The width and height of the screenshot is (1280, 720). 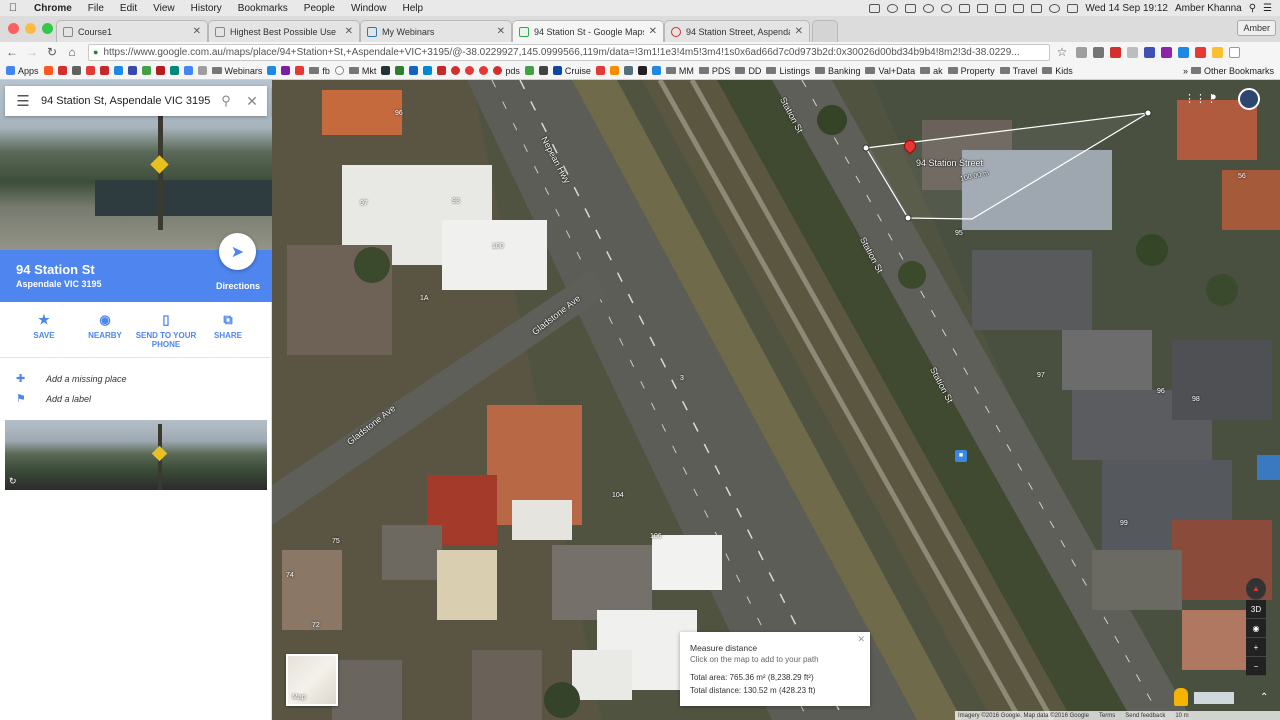 I want to click on bookmark-folder-mkt: Mkt, so click(x=362, y=71).